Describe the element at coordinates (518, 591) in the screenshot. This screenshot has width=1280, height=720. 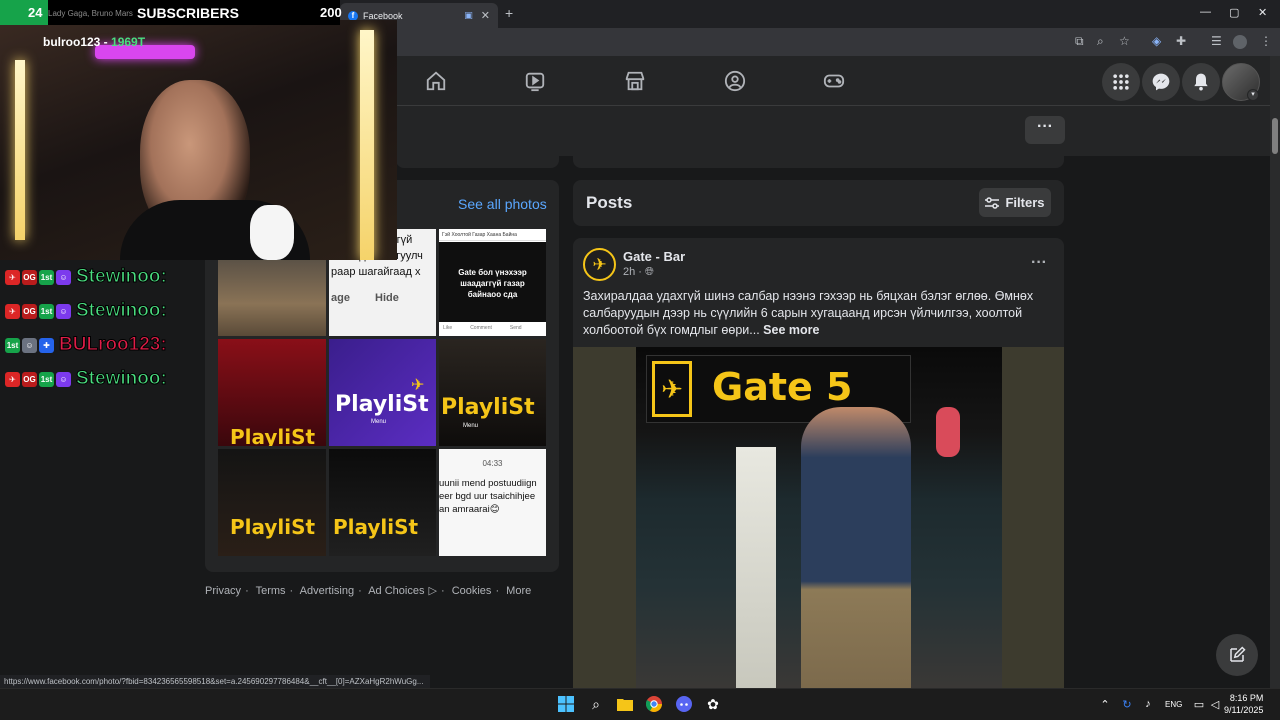
I see `footer-more-link: More` at that location.